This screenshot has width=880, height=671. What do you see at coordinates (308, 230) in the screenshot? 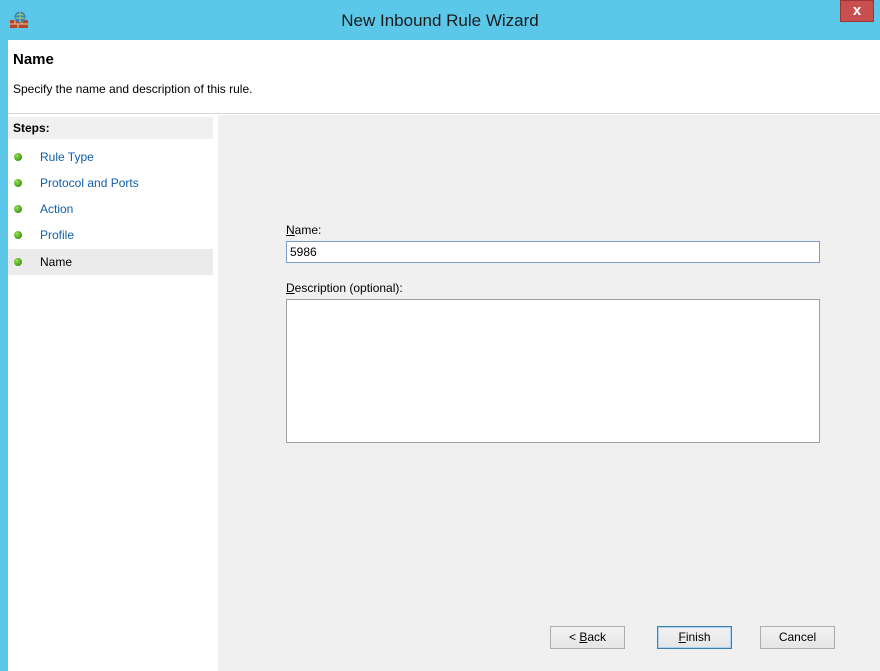
I see `name-label-text: ame:` at bounding box center [308, 230].